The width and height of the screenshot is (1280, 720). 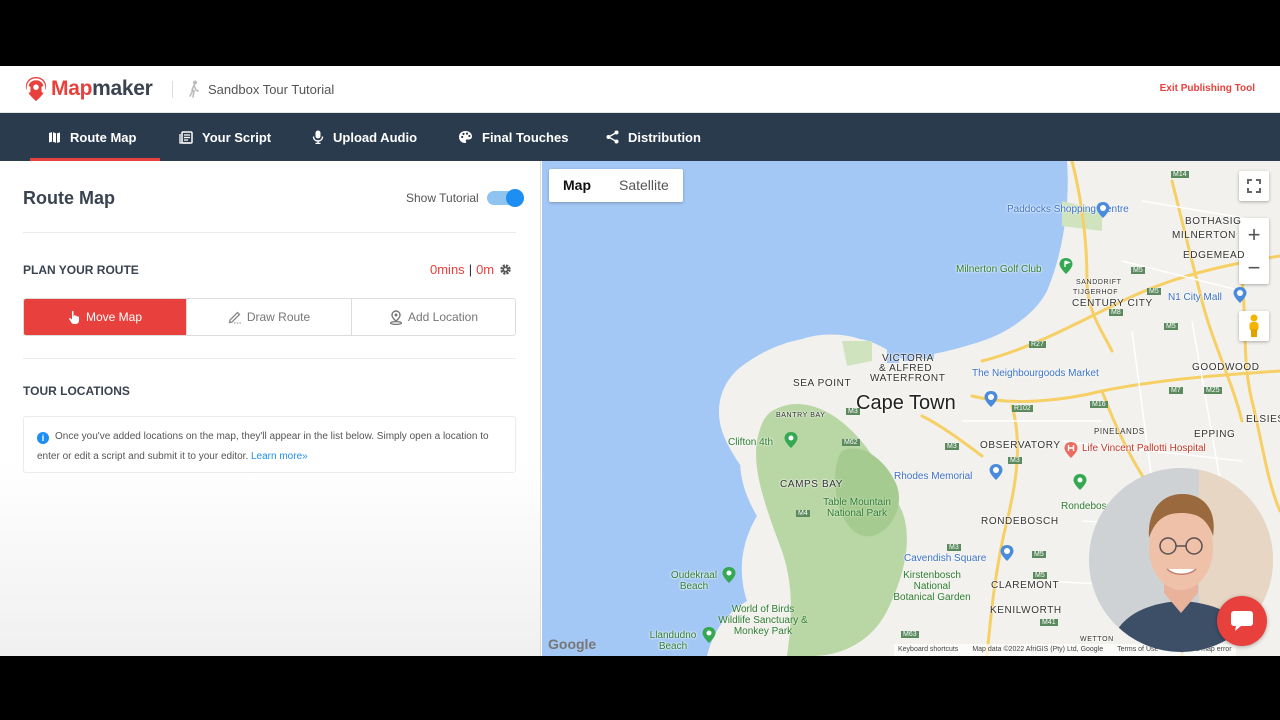 I want to click on area-label: TIJGERHOF, so click(x=1096, y=292).